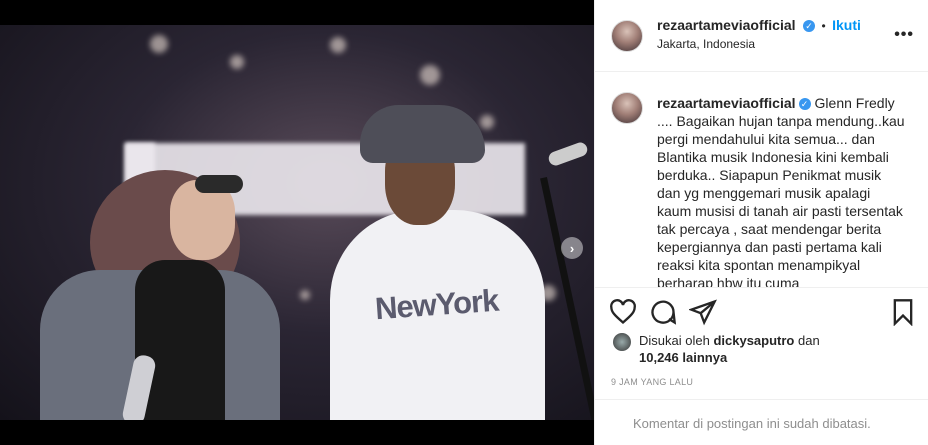  I want to click on chevron-right-icon: ›, so click(572, 248).